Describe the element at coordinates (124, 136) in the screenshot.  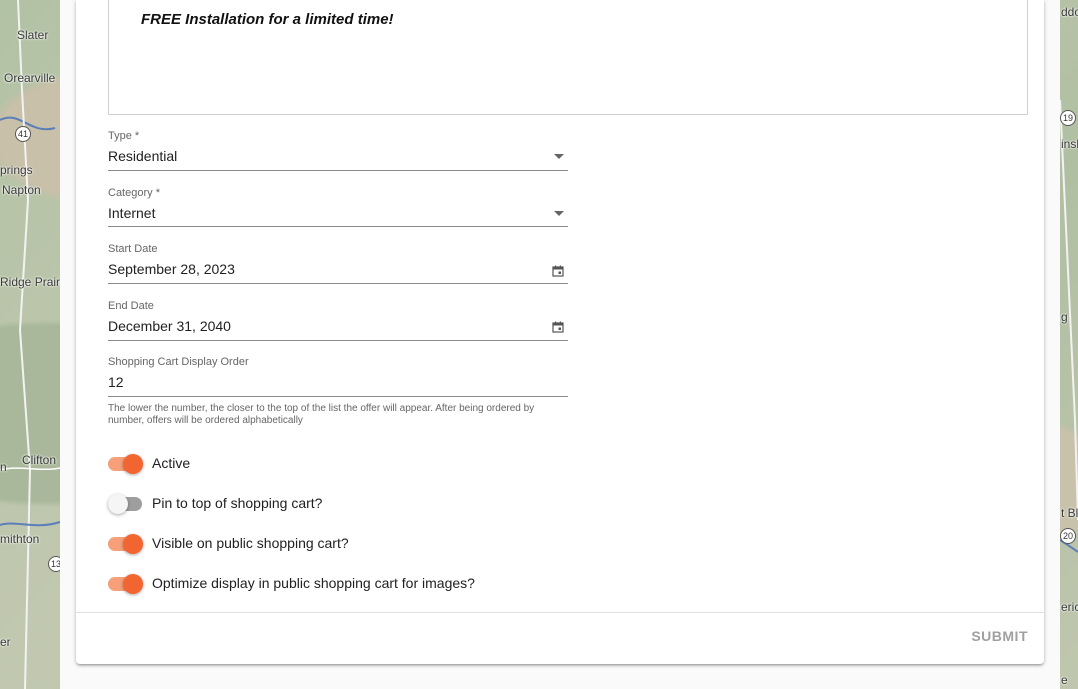
I see `type-label: Type *` at that location.